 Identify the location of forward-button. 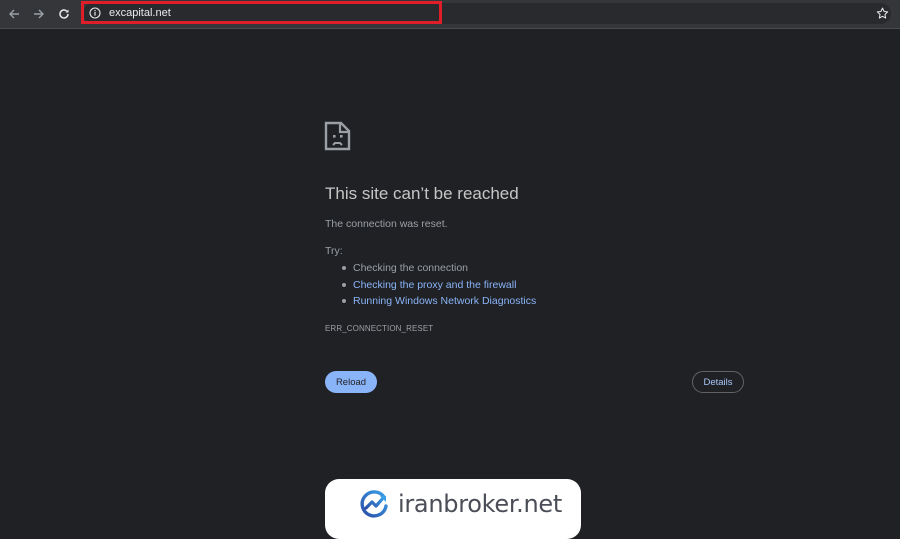
(39, 14).